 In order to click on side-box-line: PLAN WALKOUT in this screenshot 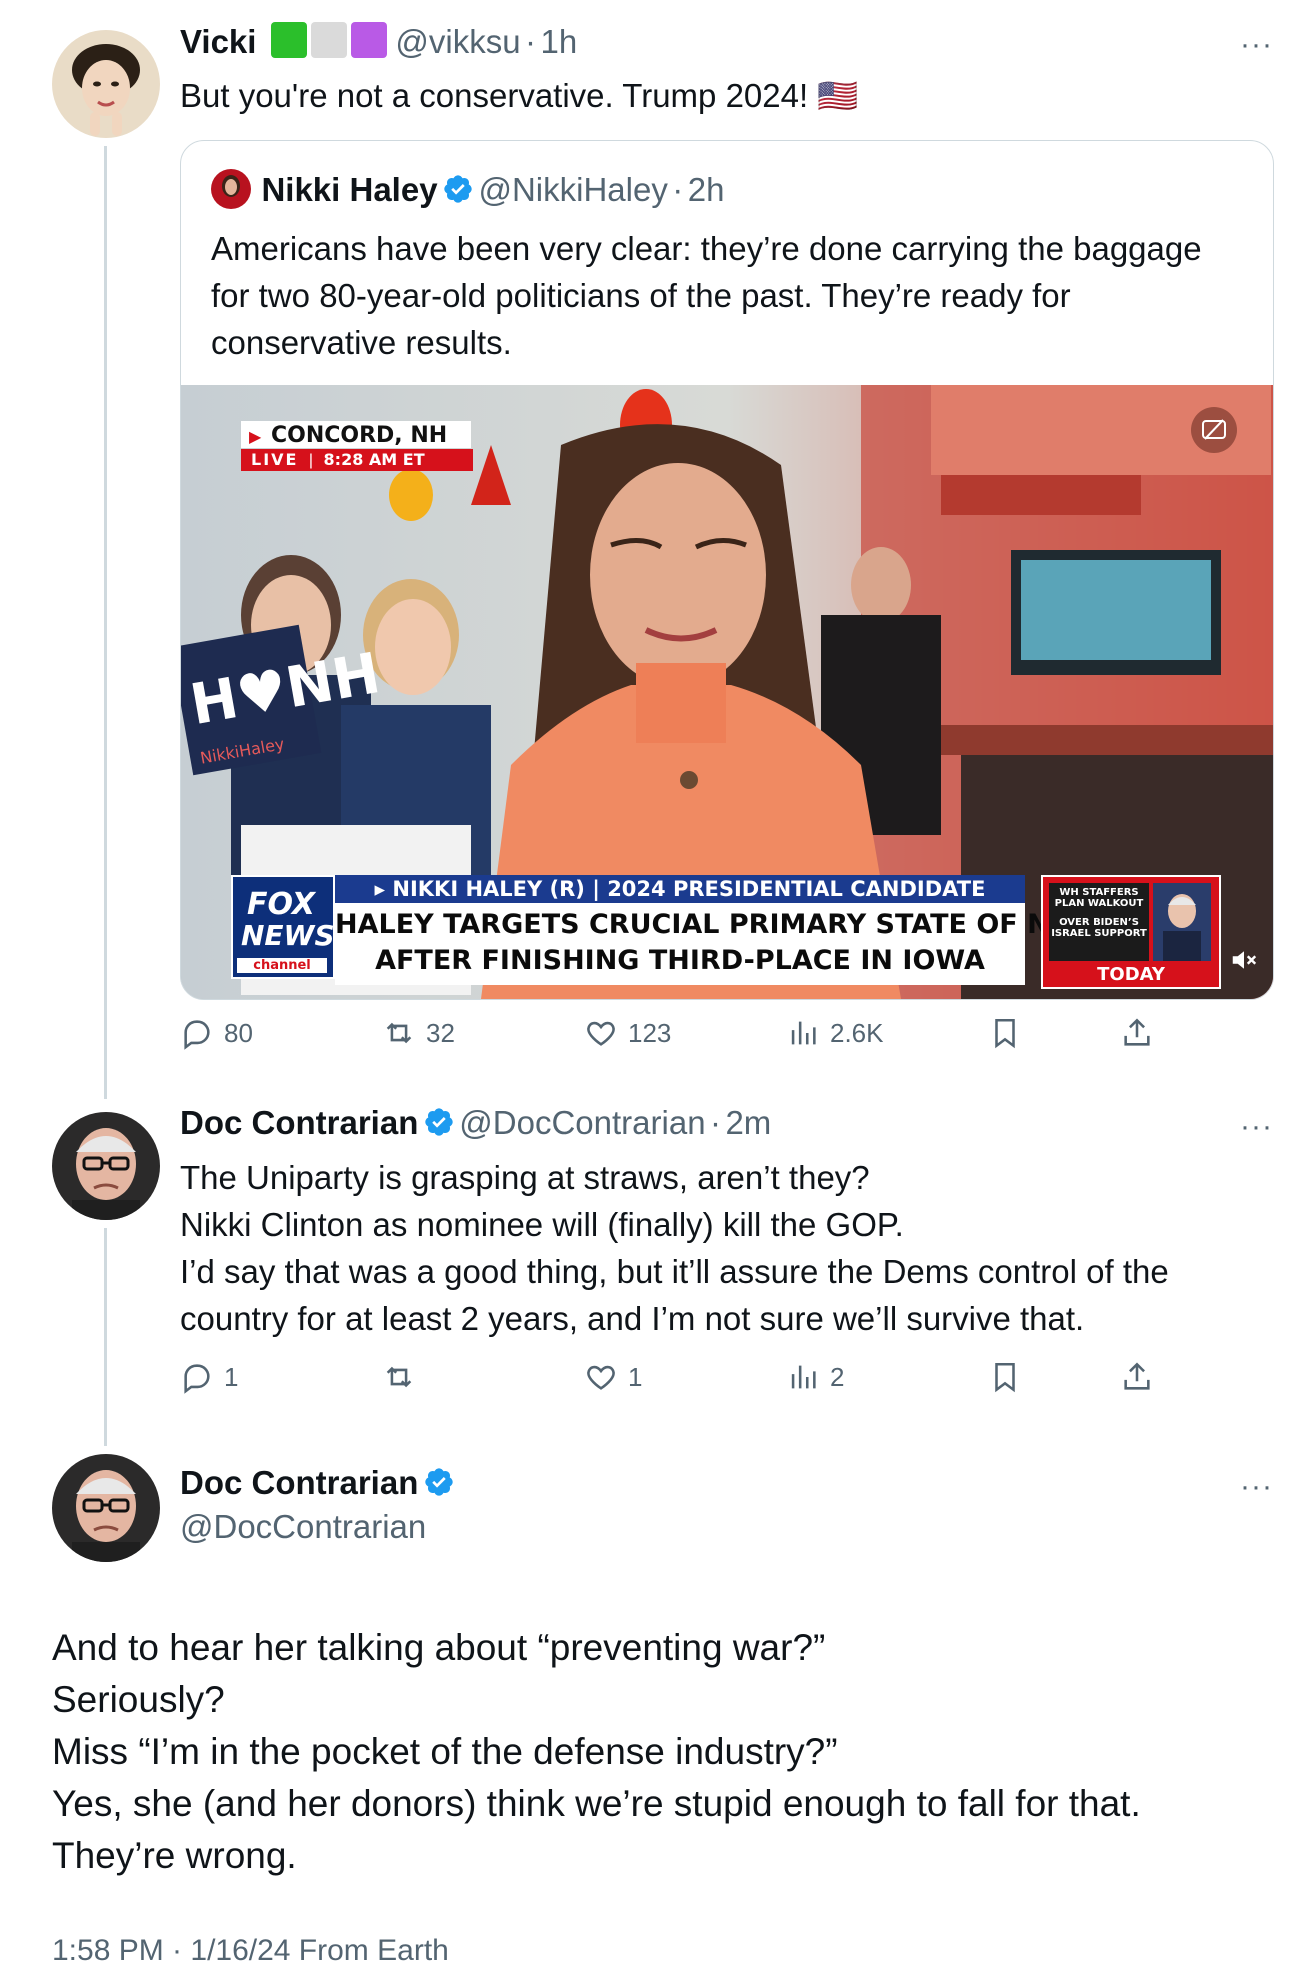, I will do `click(1099, 903)`.